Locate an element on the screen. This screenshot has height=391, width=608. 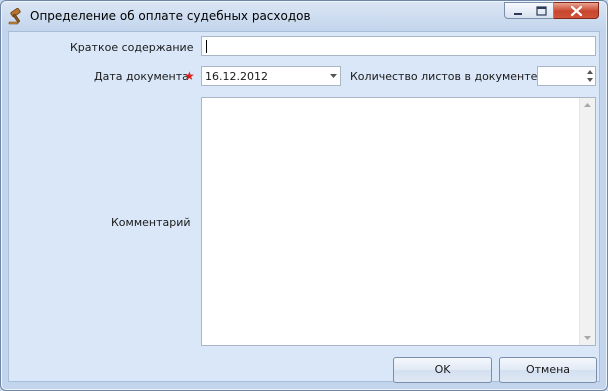
scroll-down-icon is located at coordinates (587, 338).